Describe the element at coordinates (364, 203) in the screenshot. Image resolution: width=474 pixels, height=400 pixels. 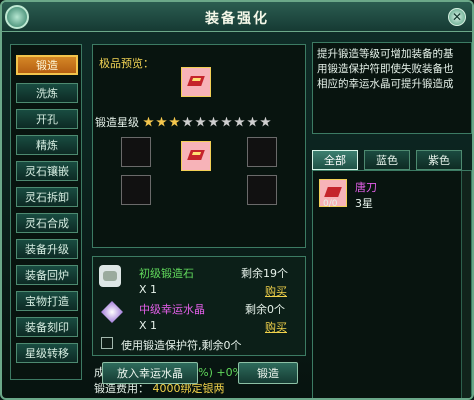
I see `item-level: 3星` at that location.